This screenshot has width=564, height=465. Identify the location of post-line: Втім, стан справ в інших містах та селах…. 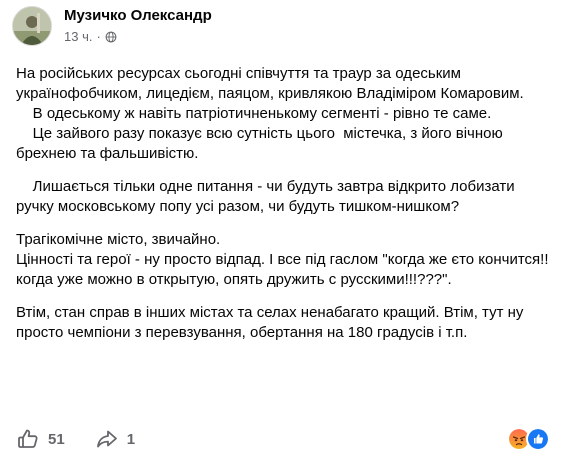
(272, 322).